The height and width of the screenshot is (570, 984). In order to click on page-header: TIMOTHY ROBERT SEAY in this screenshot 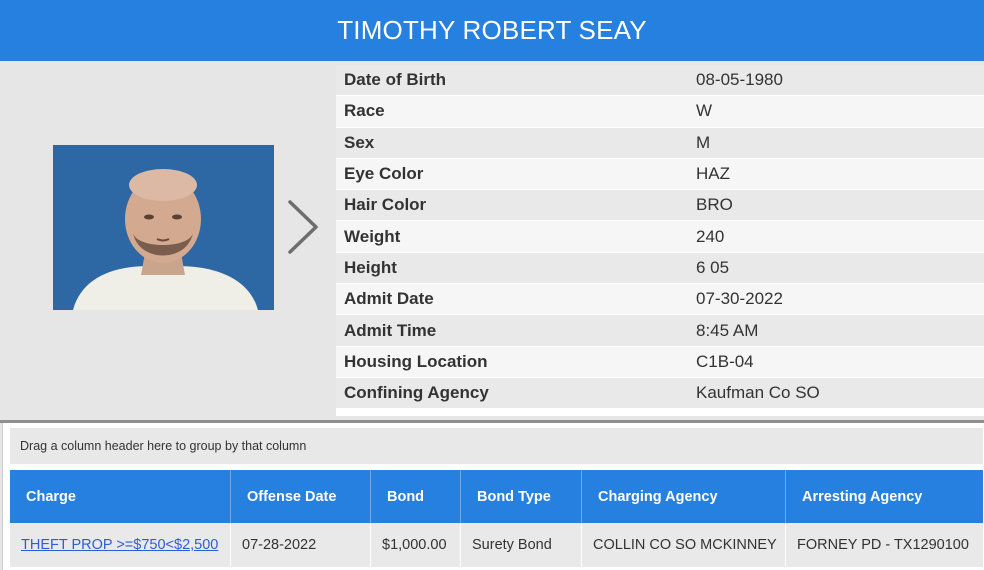, I will do `click(492, 30)`.